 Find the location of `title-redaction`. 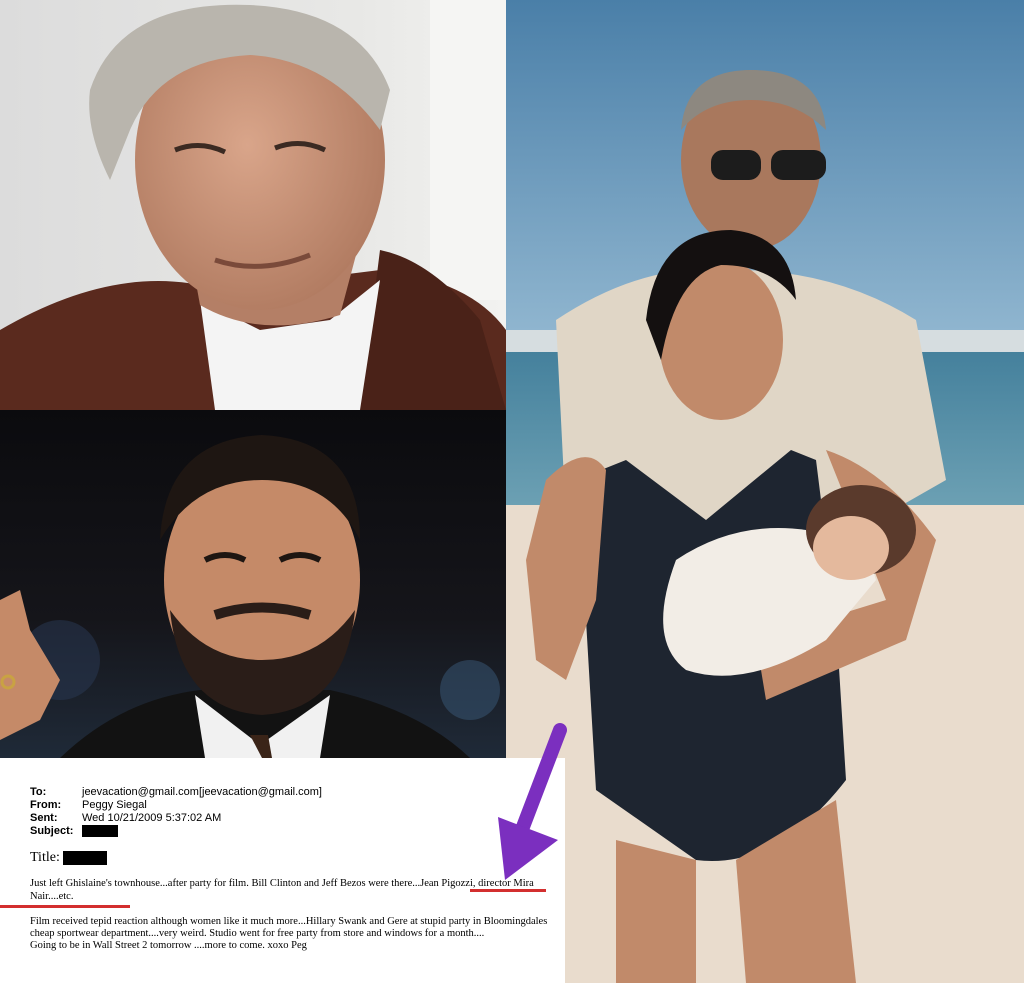

title-redaction is located at coordinates (85, 857).